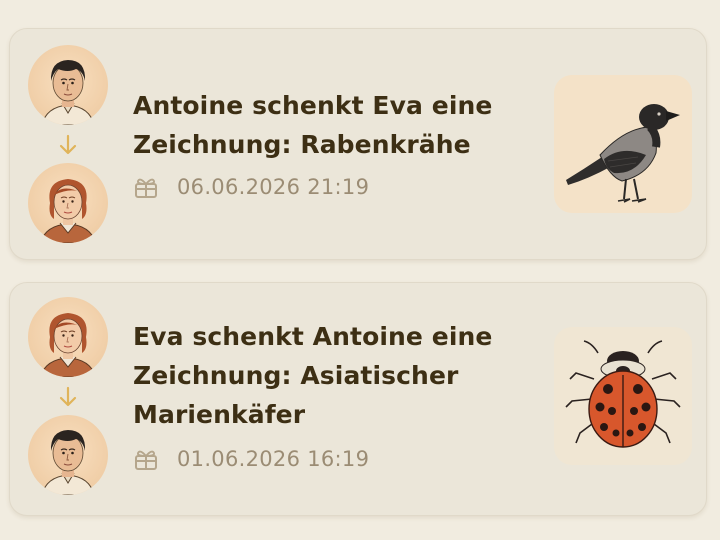  I want to click on avatar-sender-antoine, so click(68, 85).